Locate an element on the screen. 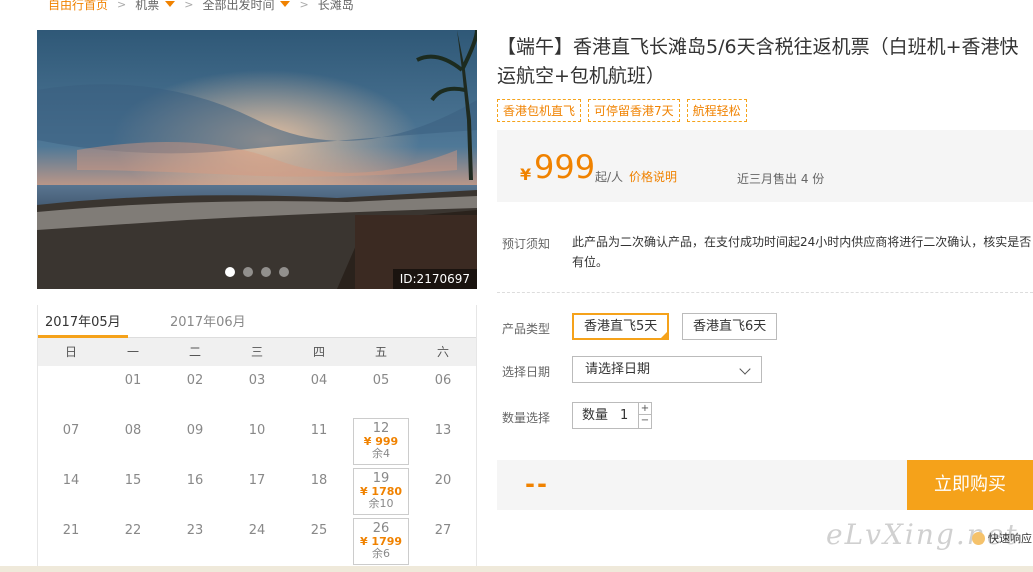 This screenshot has height=572, width=1033. product-tag: 香港包机直飞 is located at coordinates (539, 110).